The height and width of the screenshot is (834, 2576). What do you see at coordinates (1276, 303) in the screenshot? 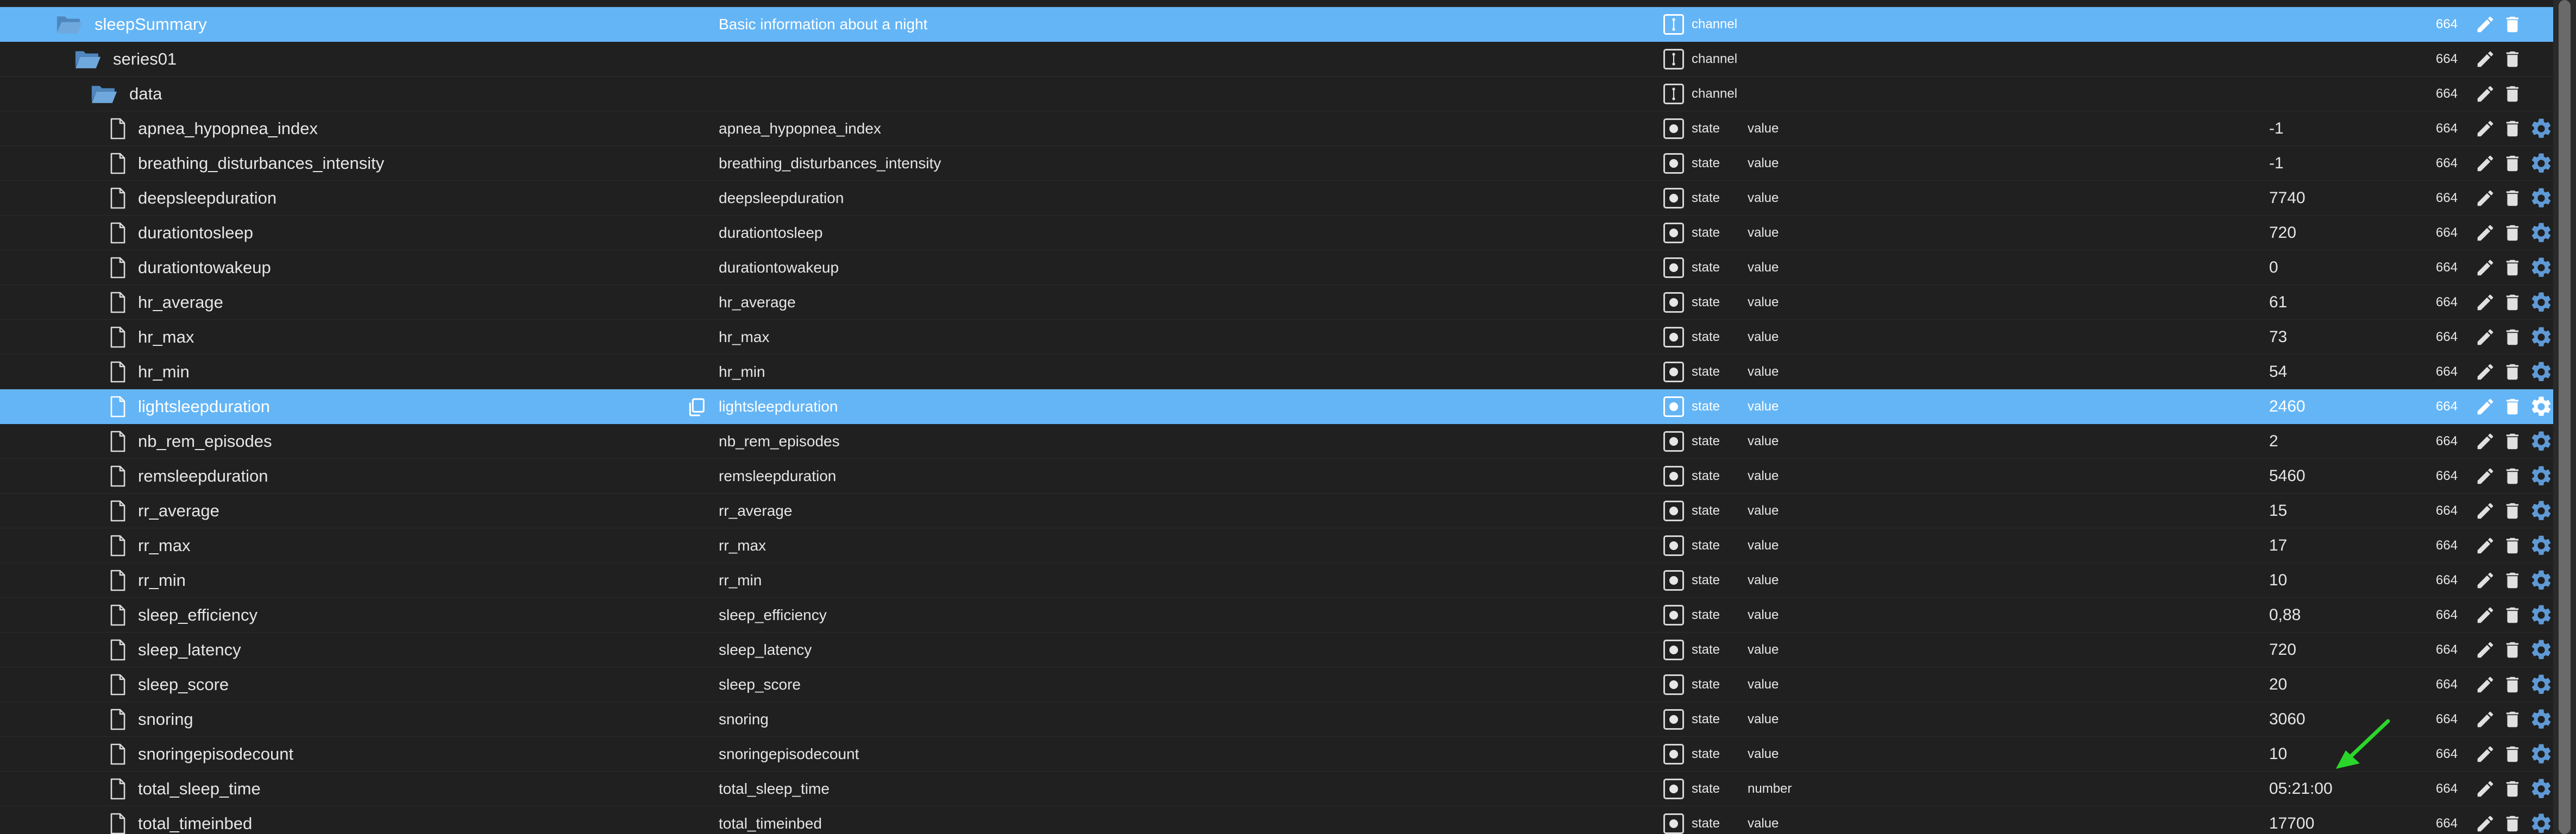
I see `tree-row-hr_average: hr_average hr_average state value 61 664` at bounding box center [1276, 303].